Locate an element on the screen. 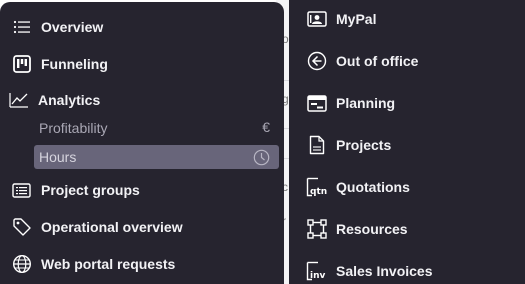 Image resolution: width=525 pixels, height=284 pixels. menu-item-label: Quotations is located at coordinates (373, 187).